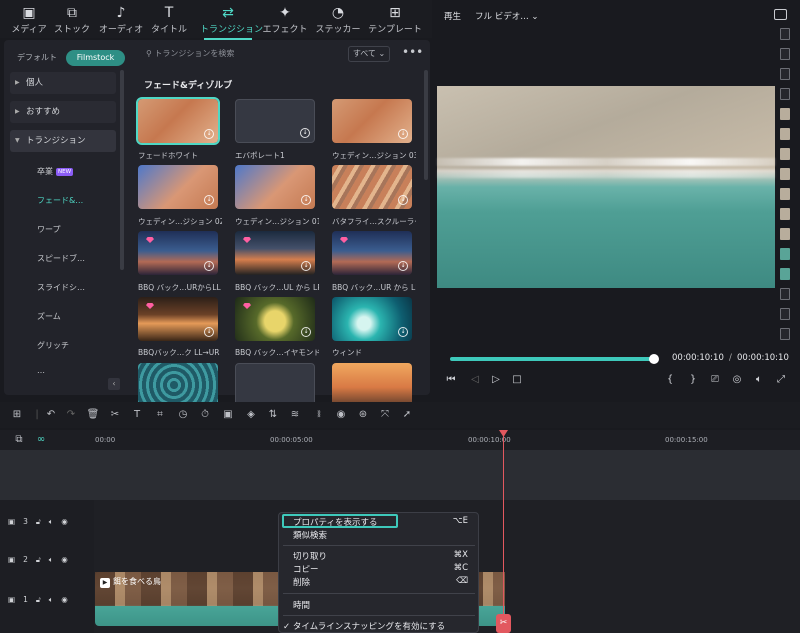 This screenshot has height=633, width=800. I want to click on toolbar-template: ⊞ テンプレート, so click(395, 20).